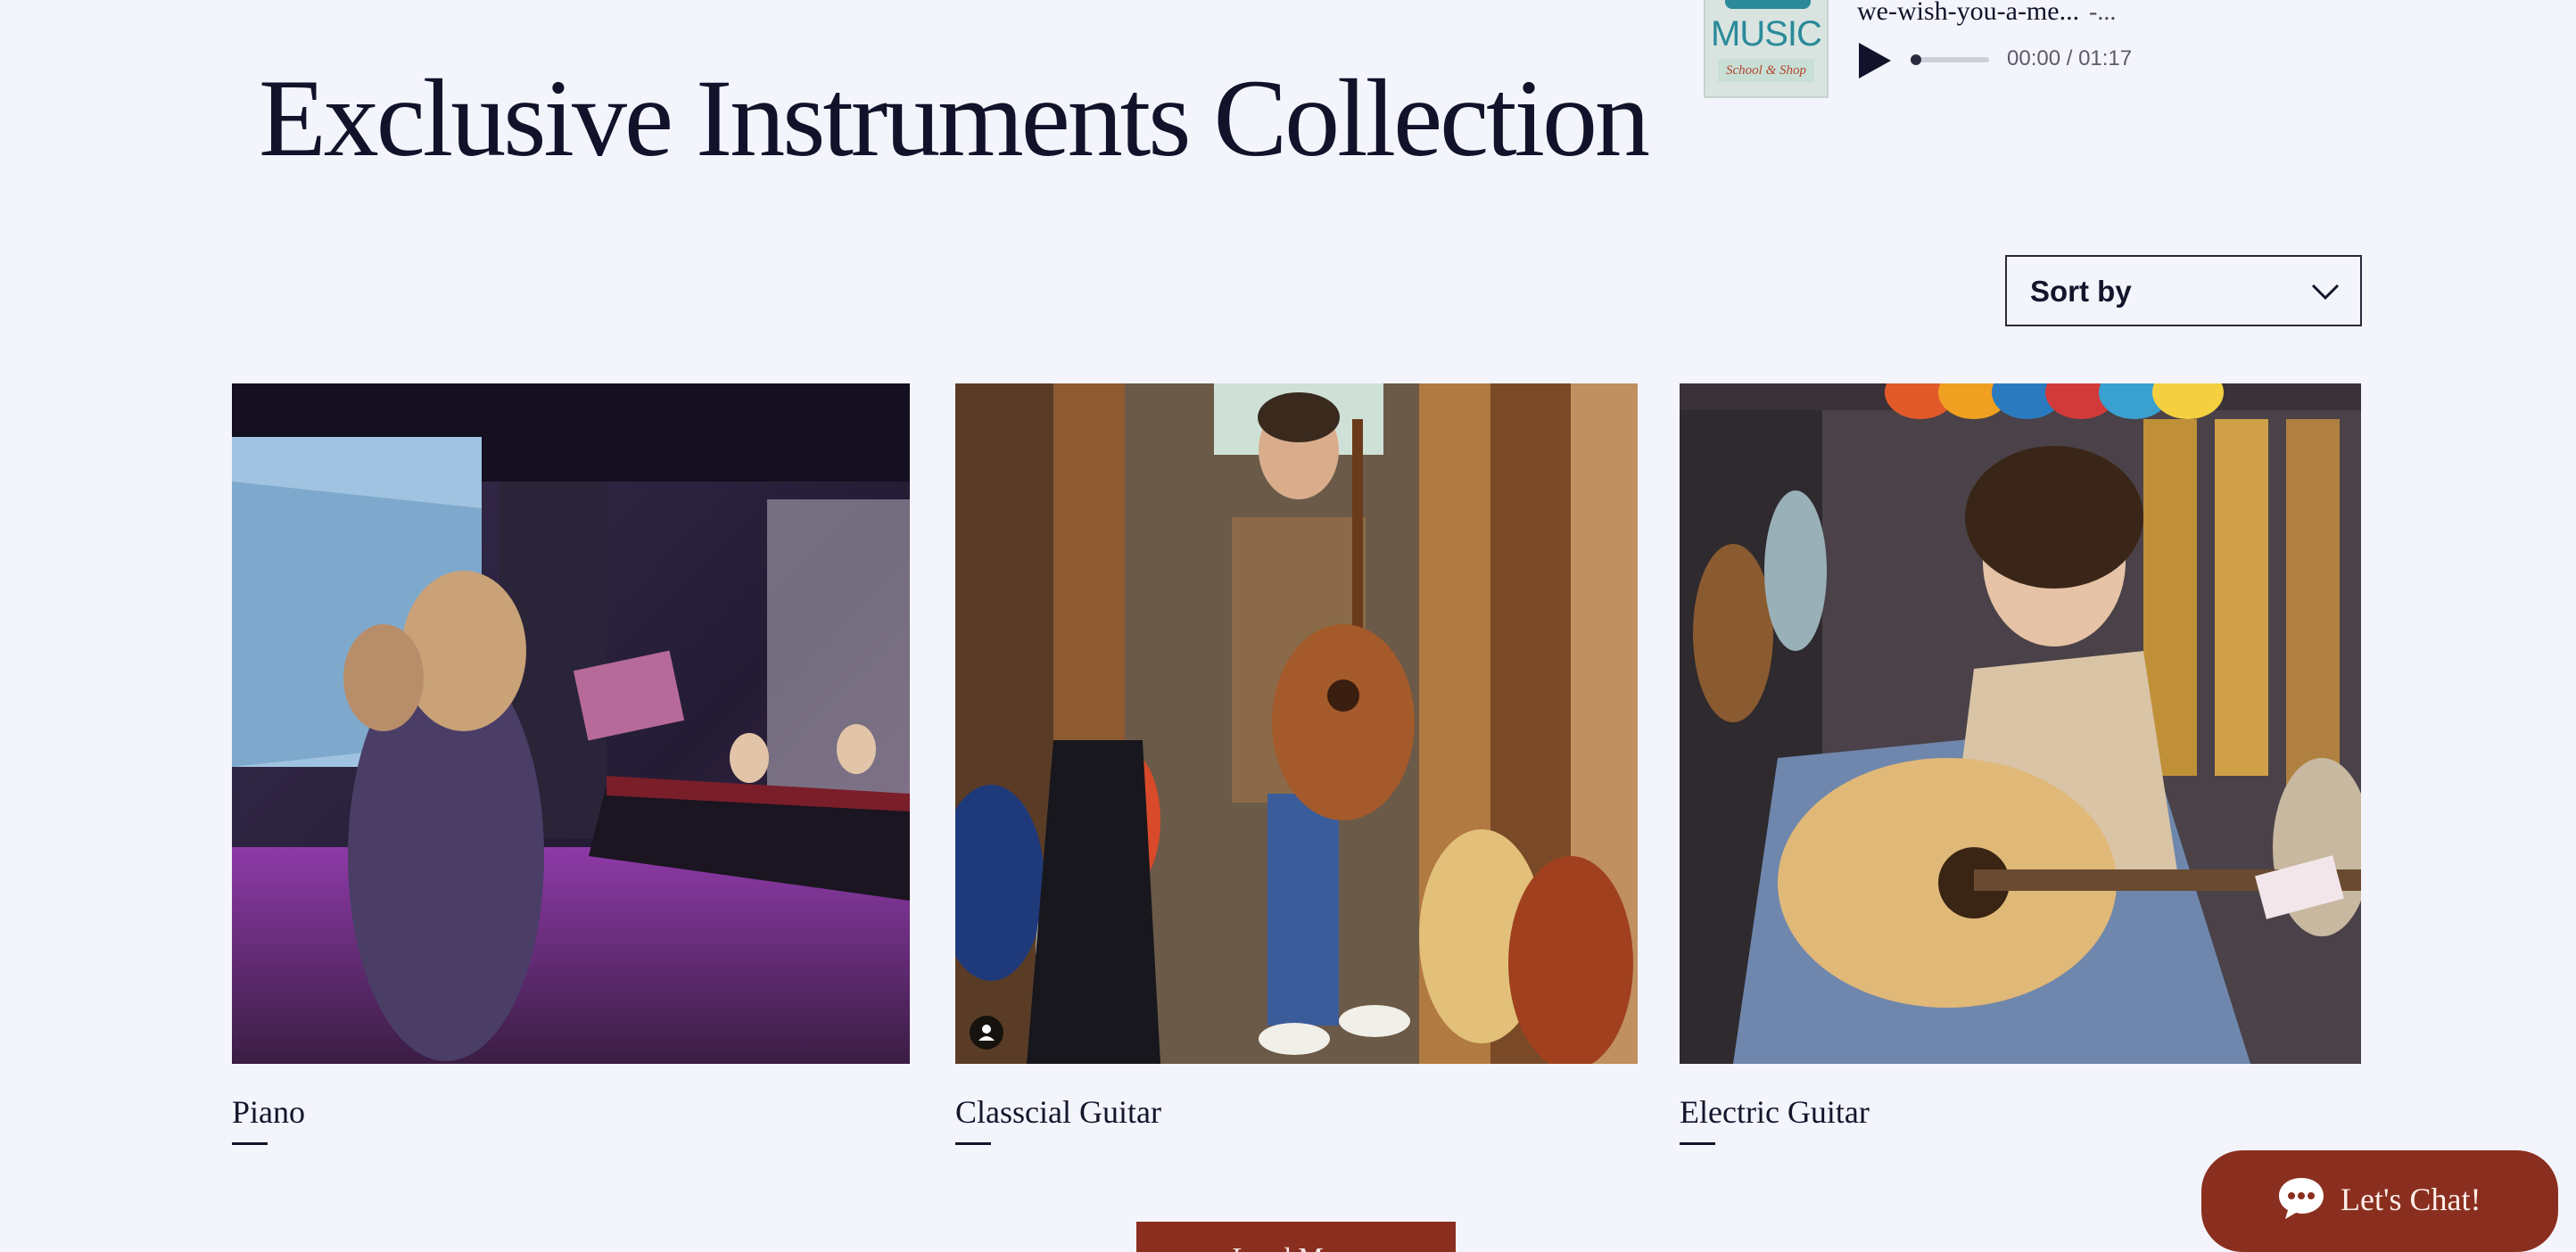  I want to click on progress-bar, so click(1950, 60).